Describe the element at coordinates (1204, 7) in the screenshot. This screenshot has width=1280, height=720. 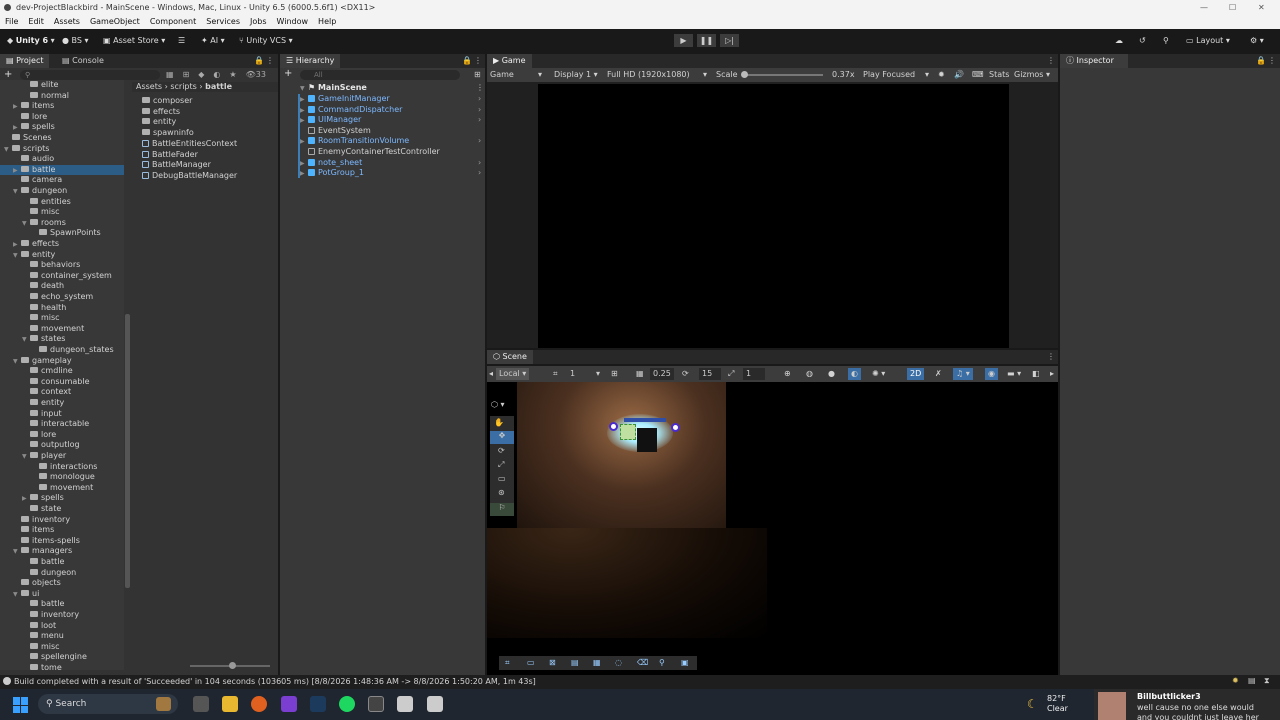
I see `minimize-icon: —` at that location.